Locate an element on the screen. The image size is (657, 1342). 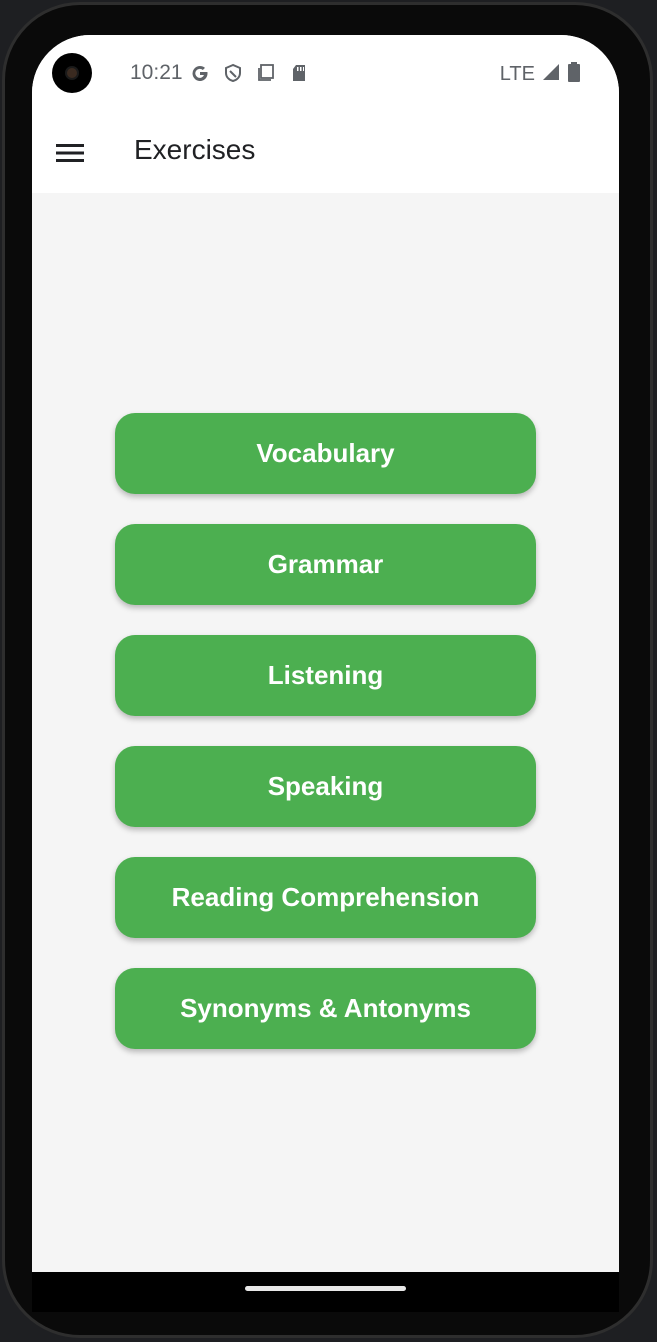
front-camera is located at coordinates (72, 73).